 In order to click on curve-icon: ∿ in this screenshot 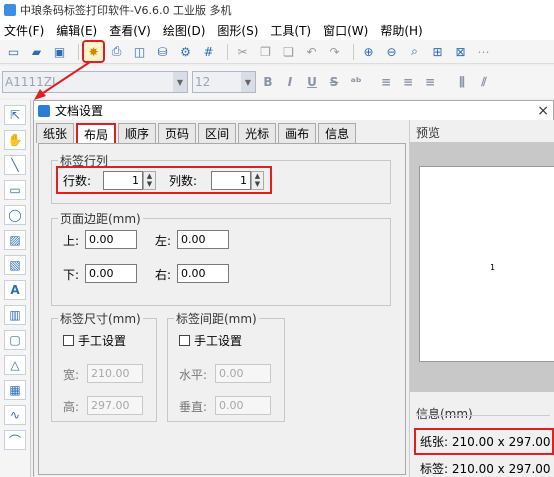, I will do `click(15, 415)`.